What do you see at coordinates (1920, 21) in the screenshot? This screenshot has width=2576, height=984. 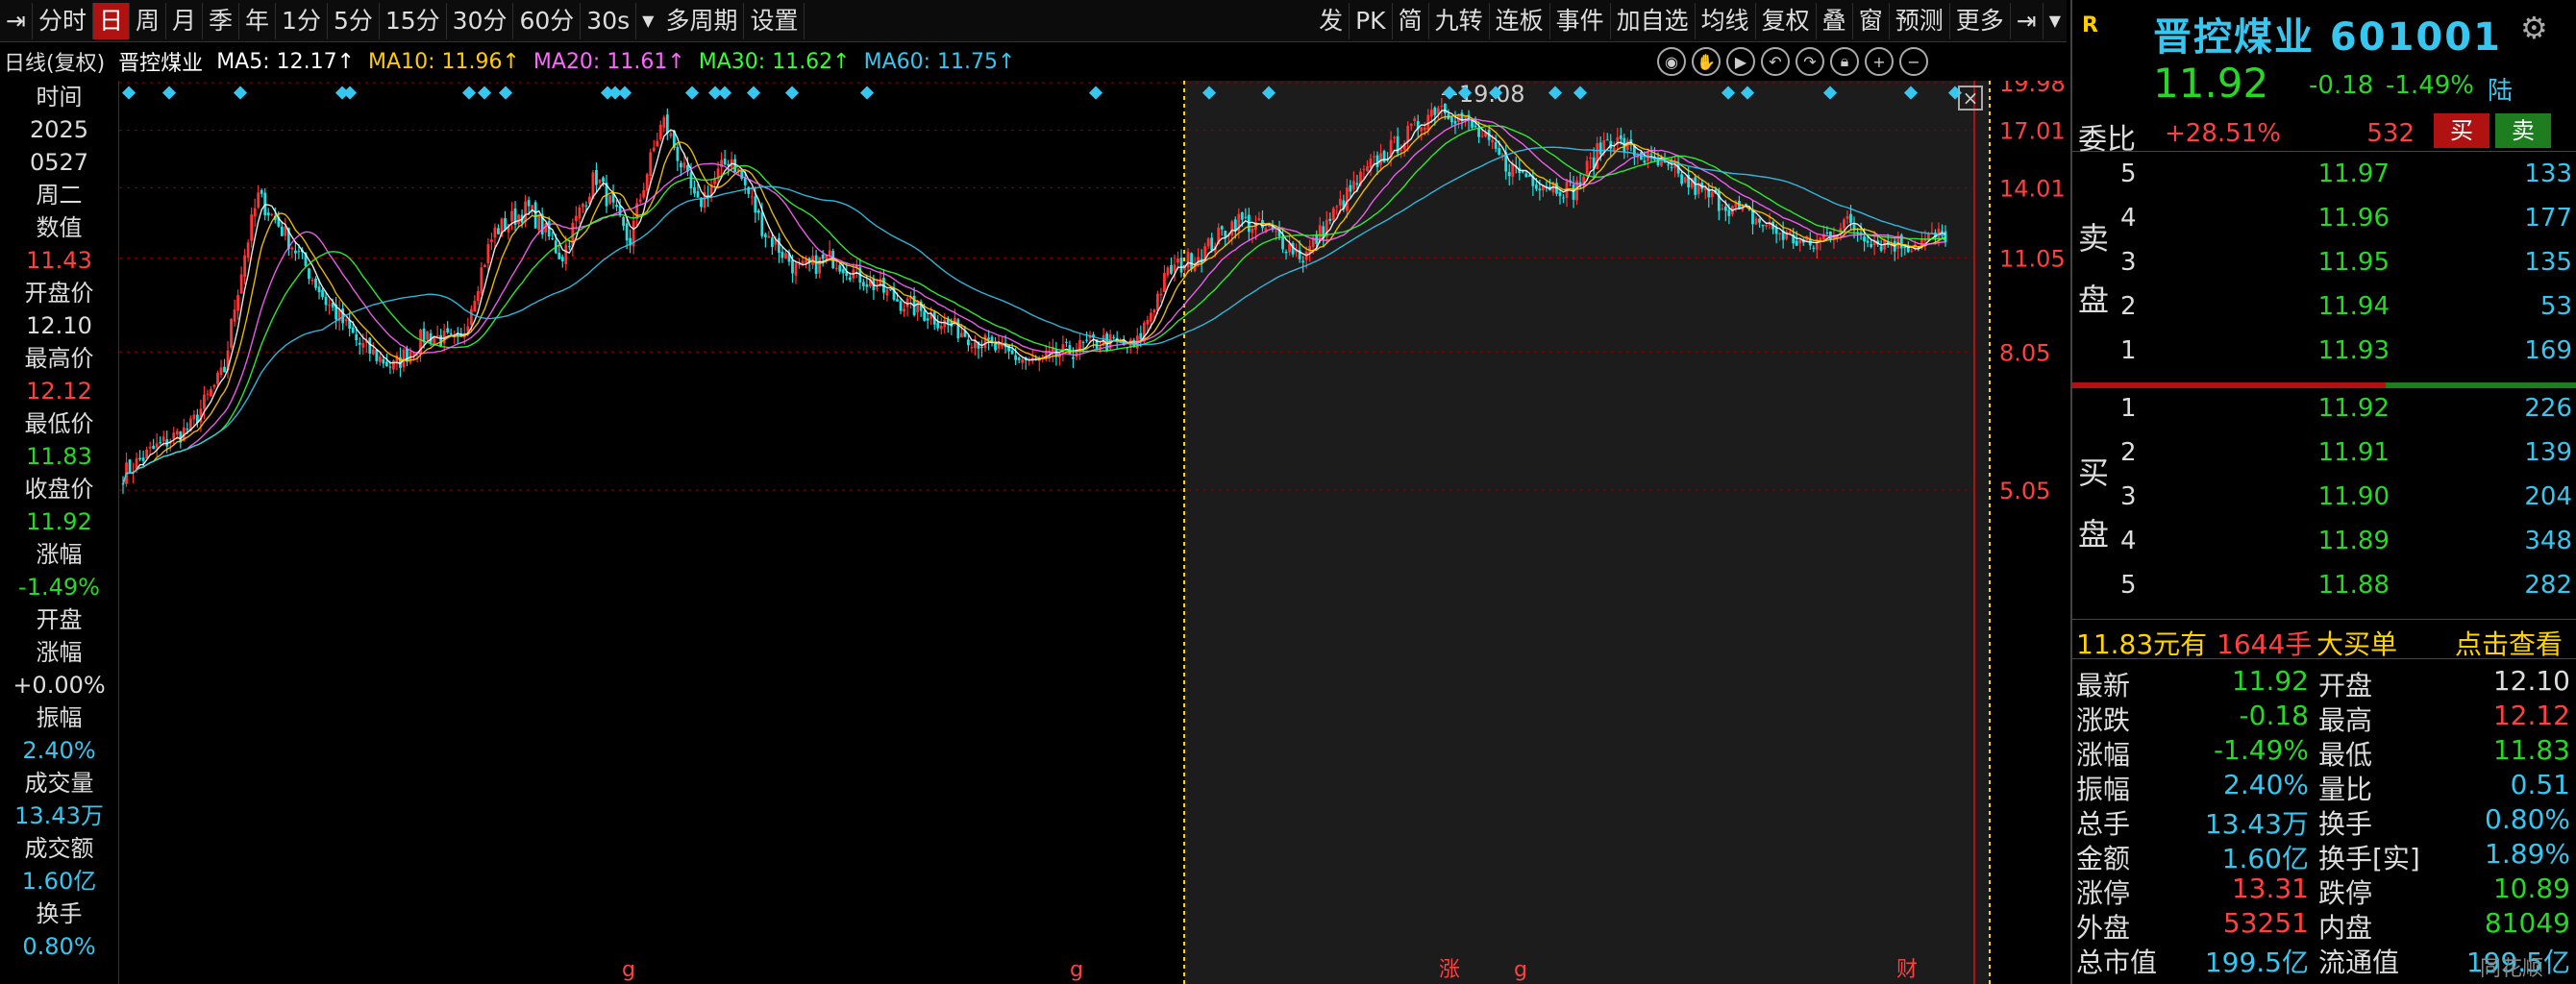 I see `tool-button: 预测` at bounding box center [1920, 21].